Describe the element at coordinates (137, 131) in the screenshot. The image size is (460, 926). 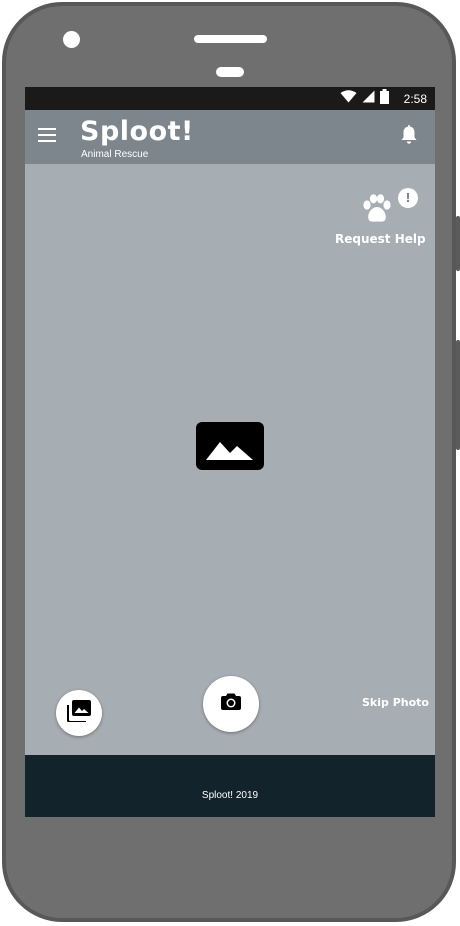
I see `app-title: Sploot!` at that location.